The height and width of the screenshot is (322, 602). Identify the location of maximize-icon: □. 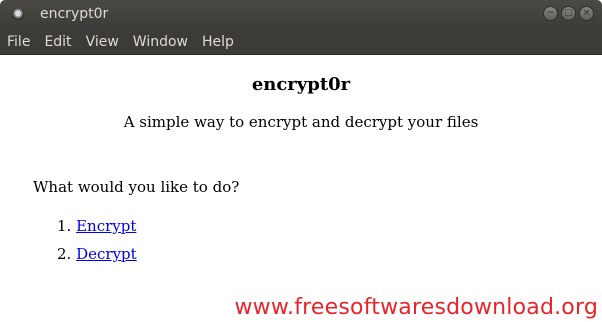
(568, 13).